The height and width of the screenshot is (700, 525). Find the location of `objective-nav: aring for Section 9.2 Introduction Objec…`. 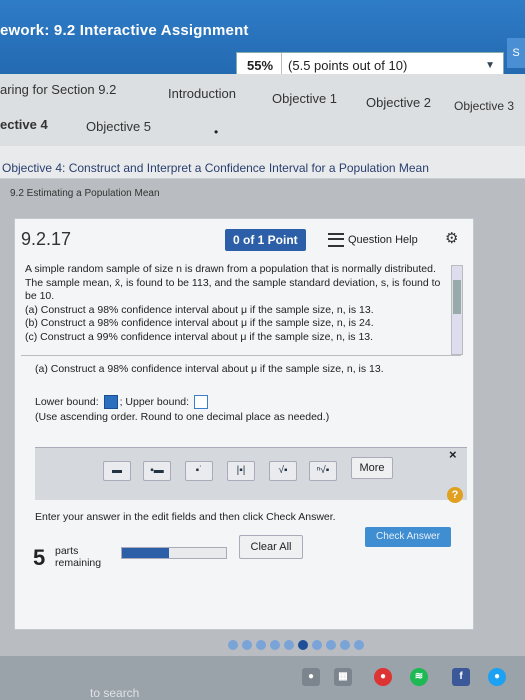

objective-nav: aring for Section 9.2 Introduction Objec… is located at coordinates (262, 110).